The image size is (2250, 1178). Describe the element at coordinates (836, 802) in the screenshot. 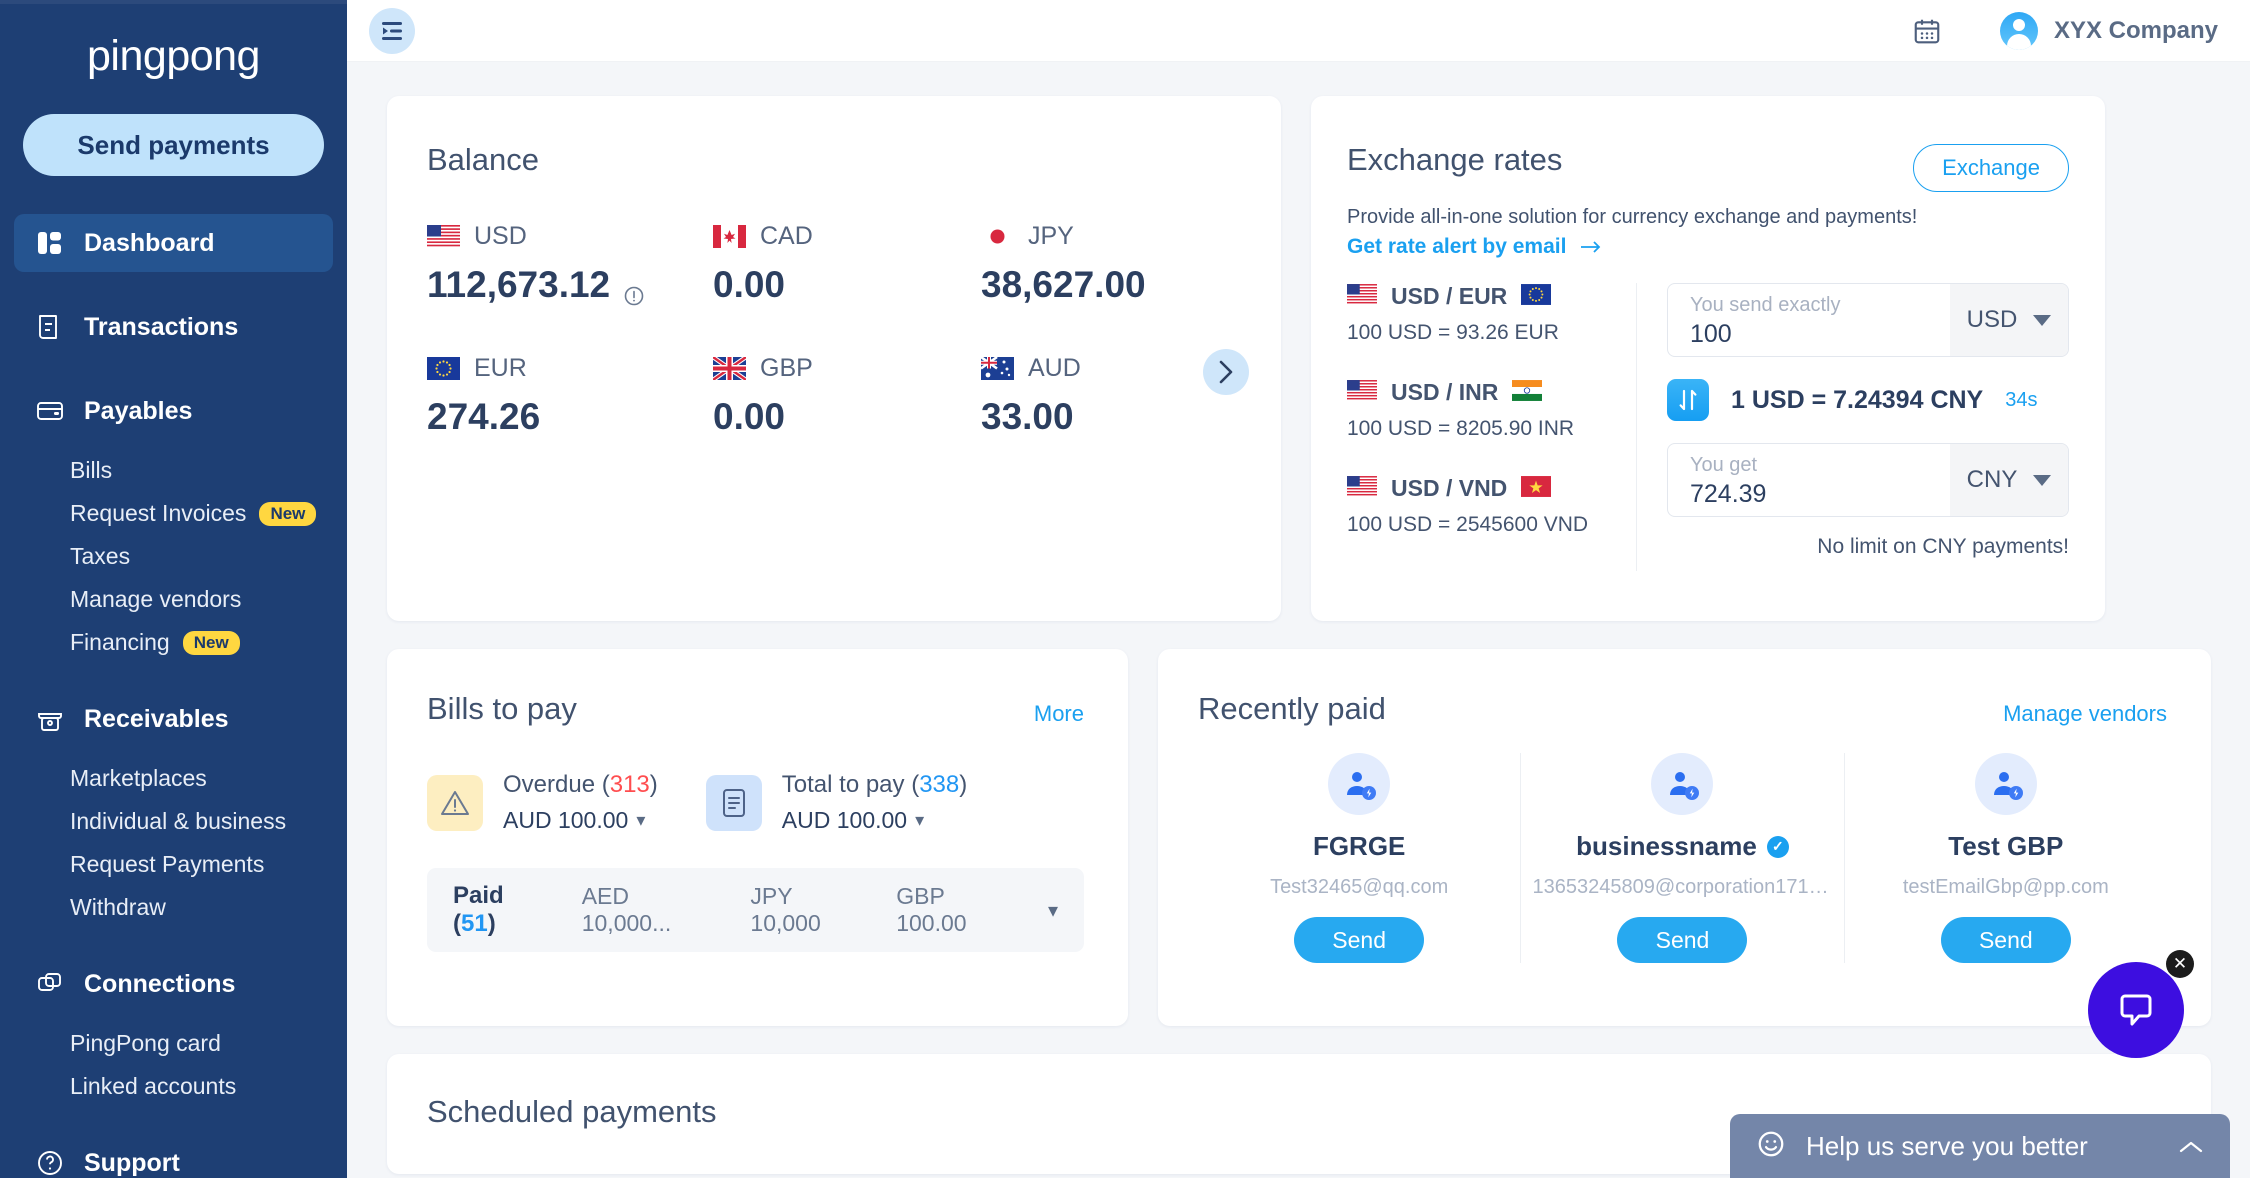

I see `bills-total-item: Total to pay (338) AUD 100.00 ▾` at that location.